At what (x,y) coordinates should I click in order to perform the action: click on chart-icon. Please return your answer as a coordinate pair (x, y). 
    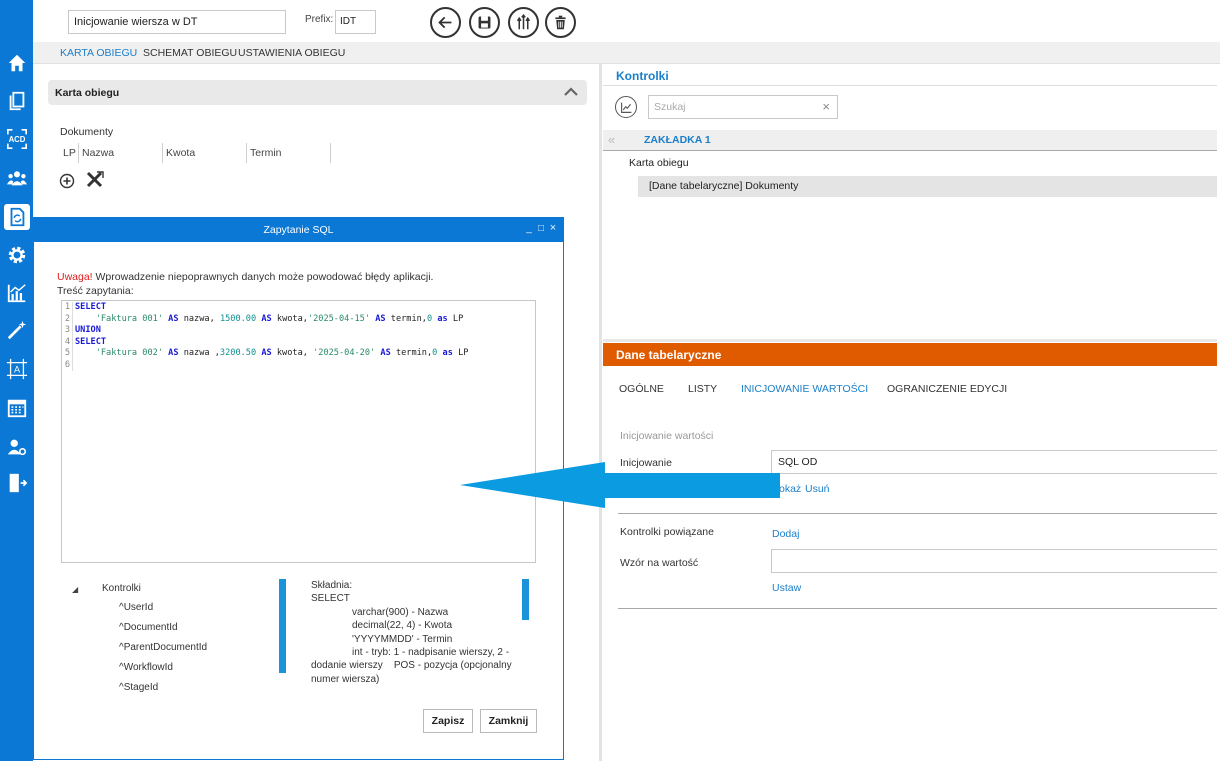
    Looking at the image, I should click on (17, 293).